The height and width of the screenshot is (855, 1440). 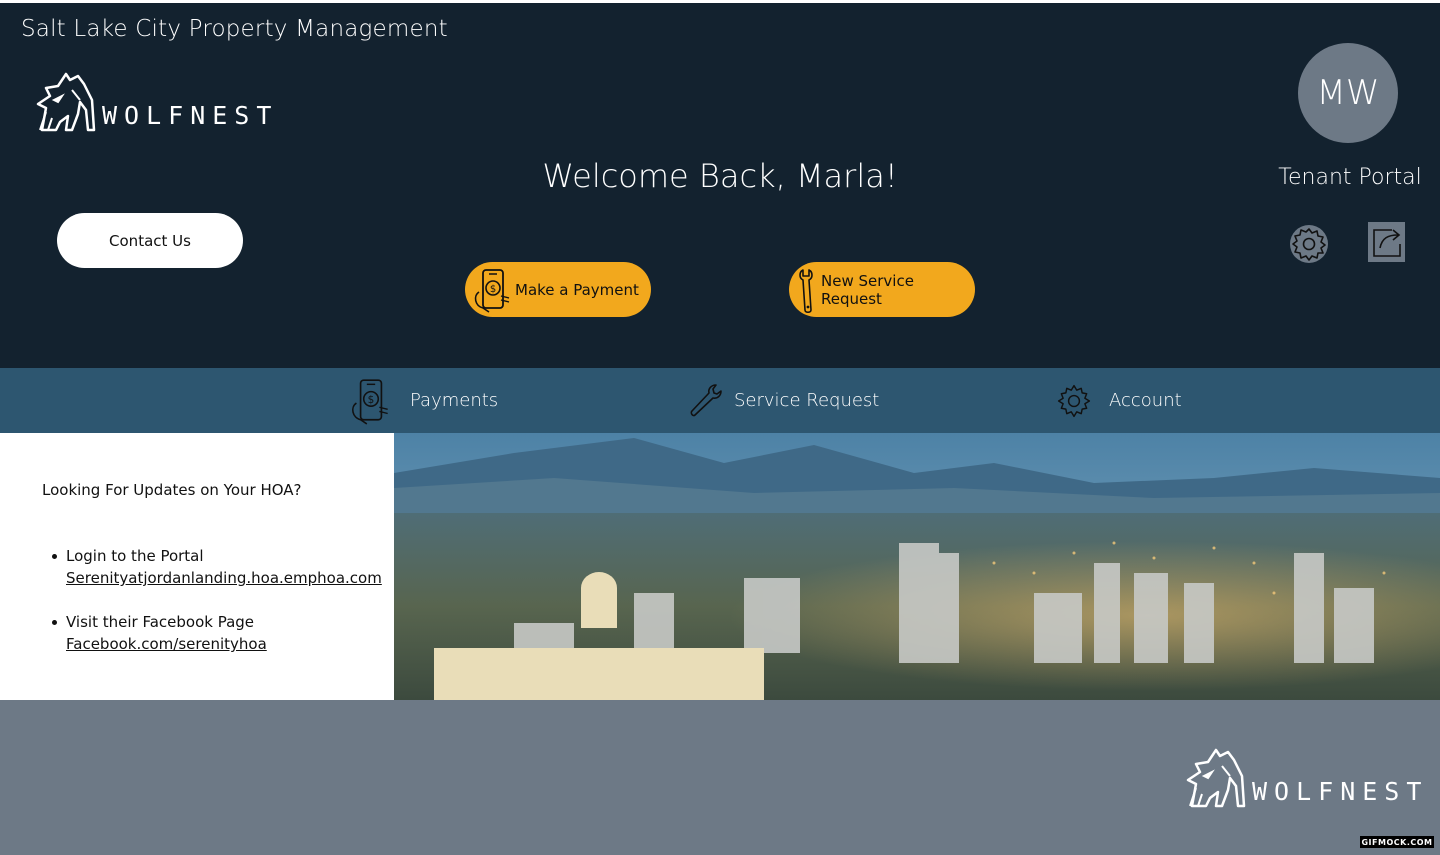 What do you see at coordinates (720, 176) in the screenshot?
I see `welcome-heading: Welcome Back, Marla!` at bounding box center [720, 176].